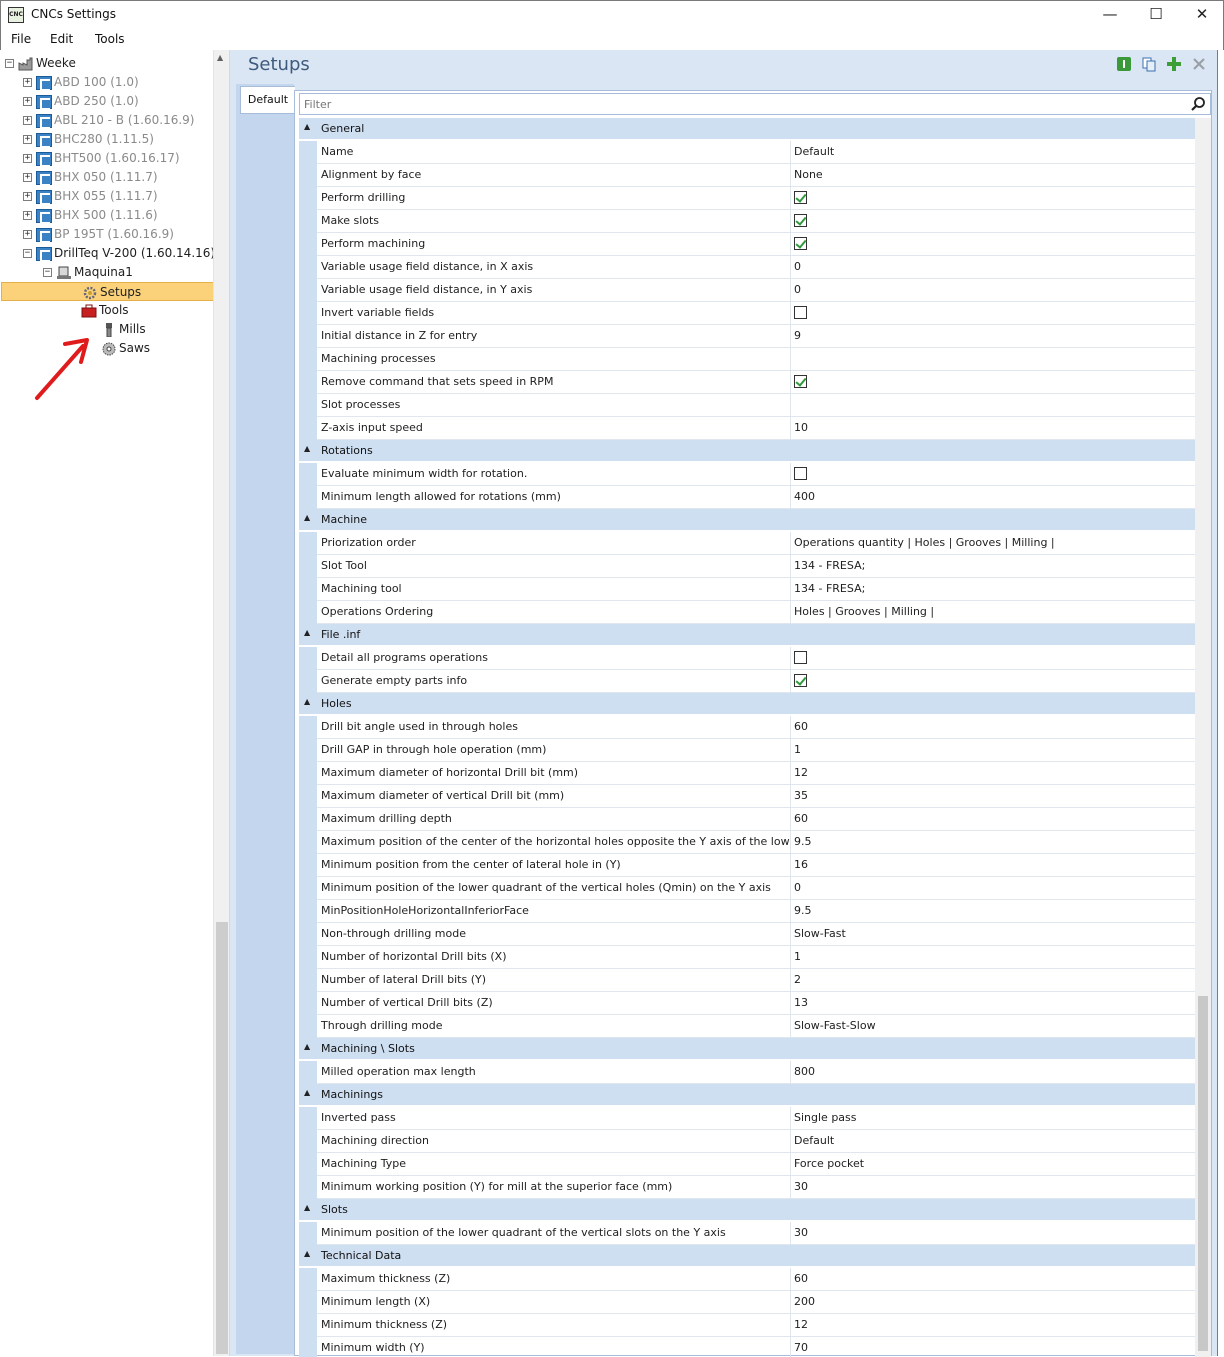 The image size is (1224, 1357). What do you see at coordinates (123, 329) in the screenshot?
I see `tree-item: Mills` at bounding box center [123, 329].